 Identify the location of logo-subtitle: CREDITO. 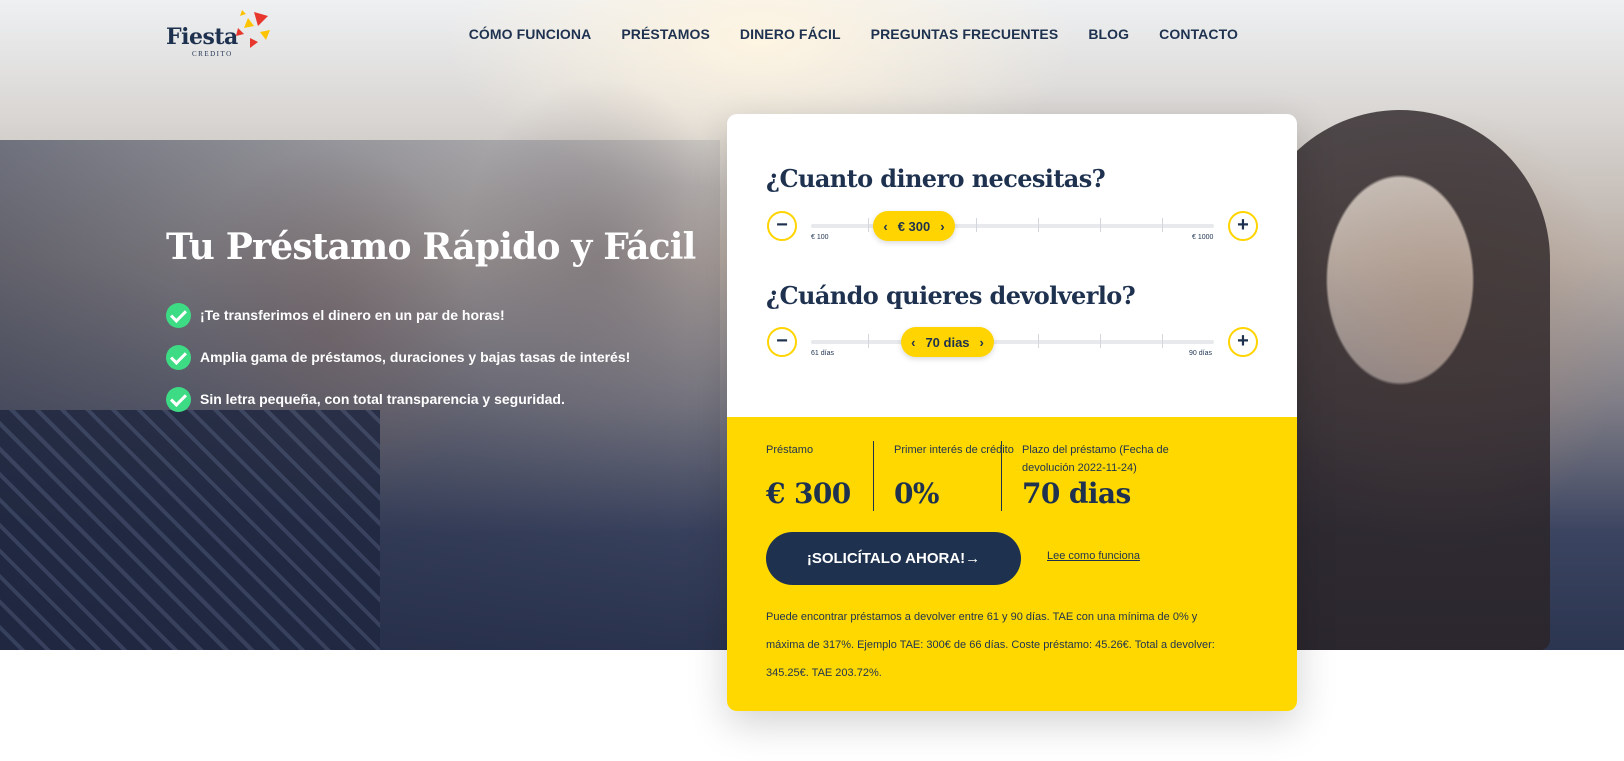
(212, 54).